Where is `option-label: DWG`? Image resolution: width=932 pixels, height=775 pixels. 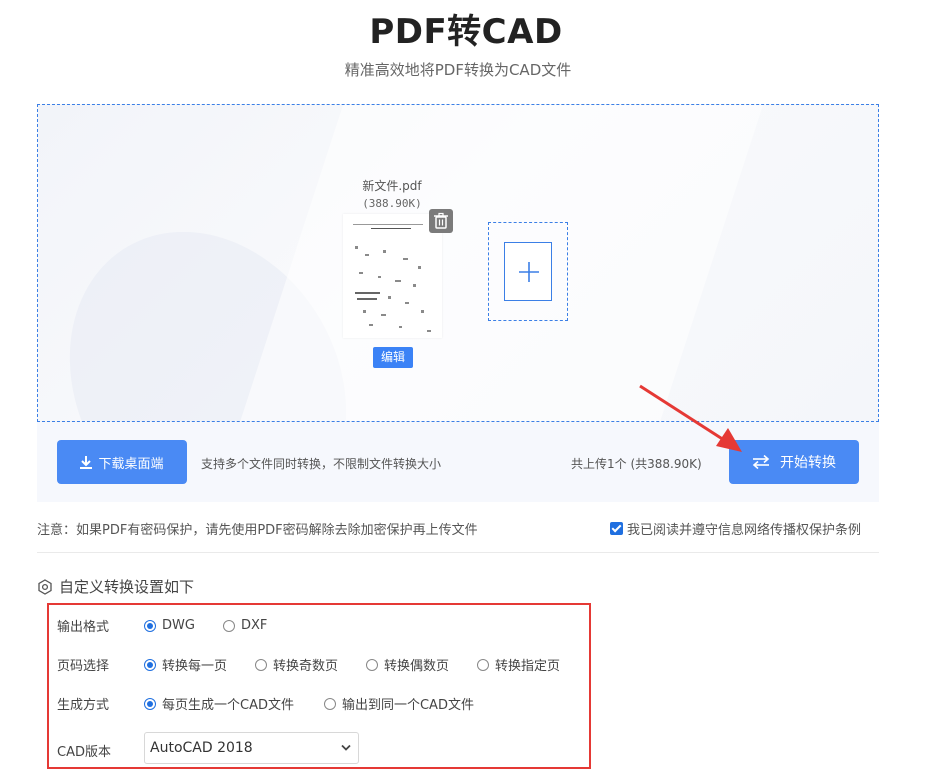
option-label: DWG is located at coordinates (178, 625).